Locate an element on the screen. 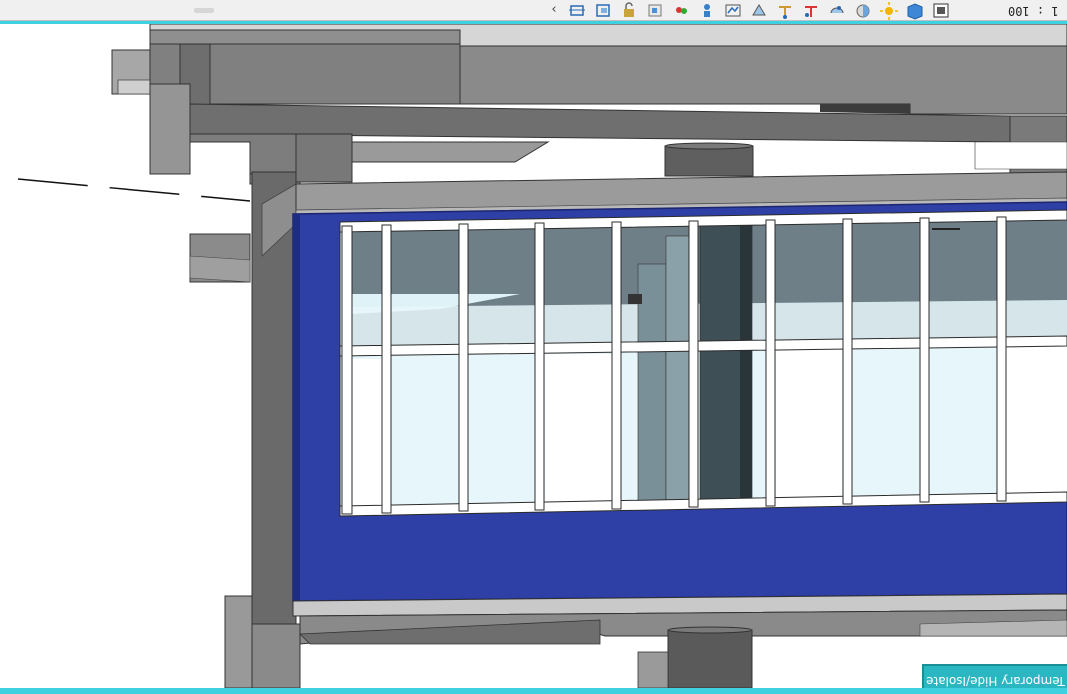 The image size is (1067, 694). shadows-icon is located at coordinates (863, 10).